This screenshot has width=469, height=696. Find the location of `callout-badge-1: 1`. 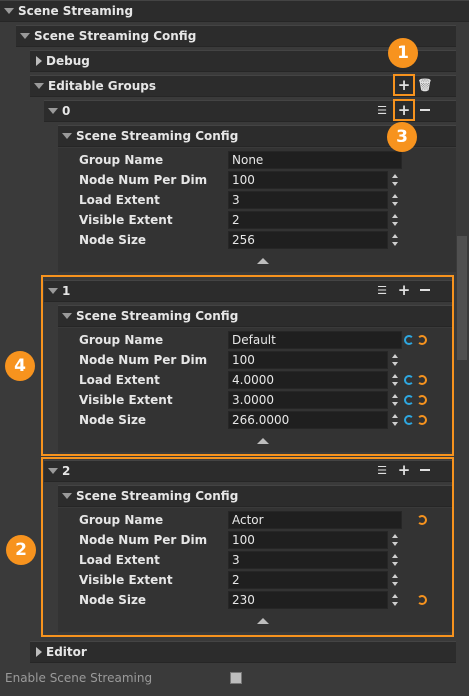

callout-badge-1: 1 is located at coordinates (403, 53).